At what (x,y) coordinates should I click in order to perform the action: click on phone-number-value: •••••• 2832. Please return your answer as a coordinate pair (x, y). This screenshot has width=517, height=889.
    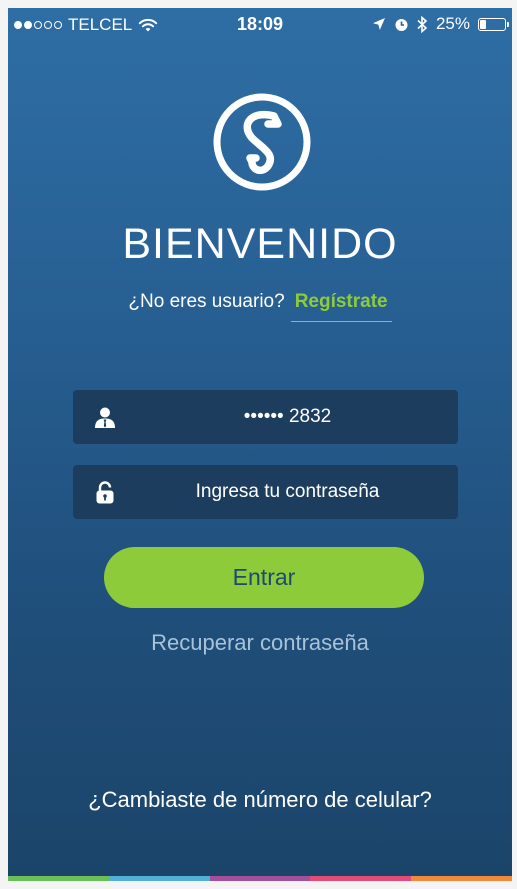
    Looking at the image, I should click on (287, 416).